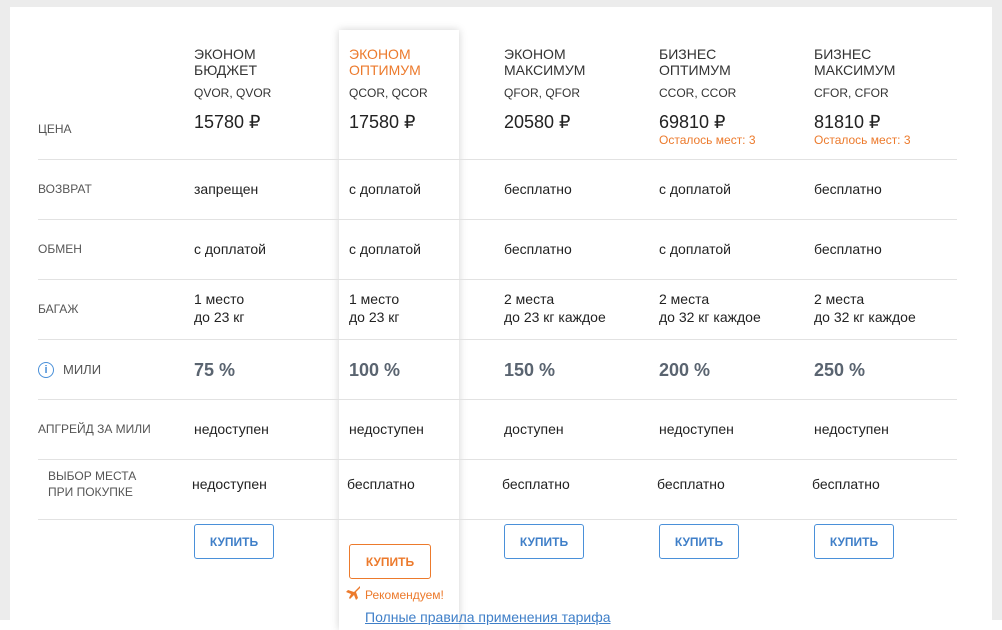 The height and width of the screenshot is (630, 1002). What do you see at coordinates (5, 310) in the screenshot?
I see `window-frame-left` at bounding box center [5, 310].